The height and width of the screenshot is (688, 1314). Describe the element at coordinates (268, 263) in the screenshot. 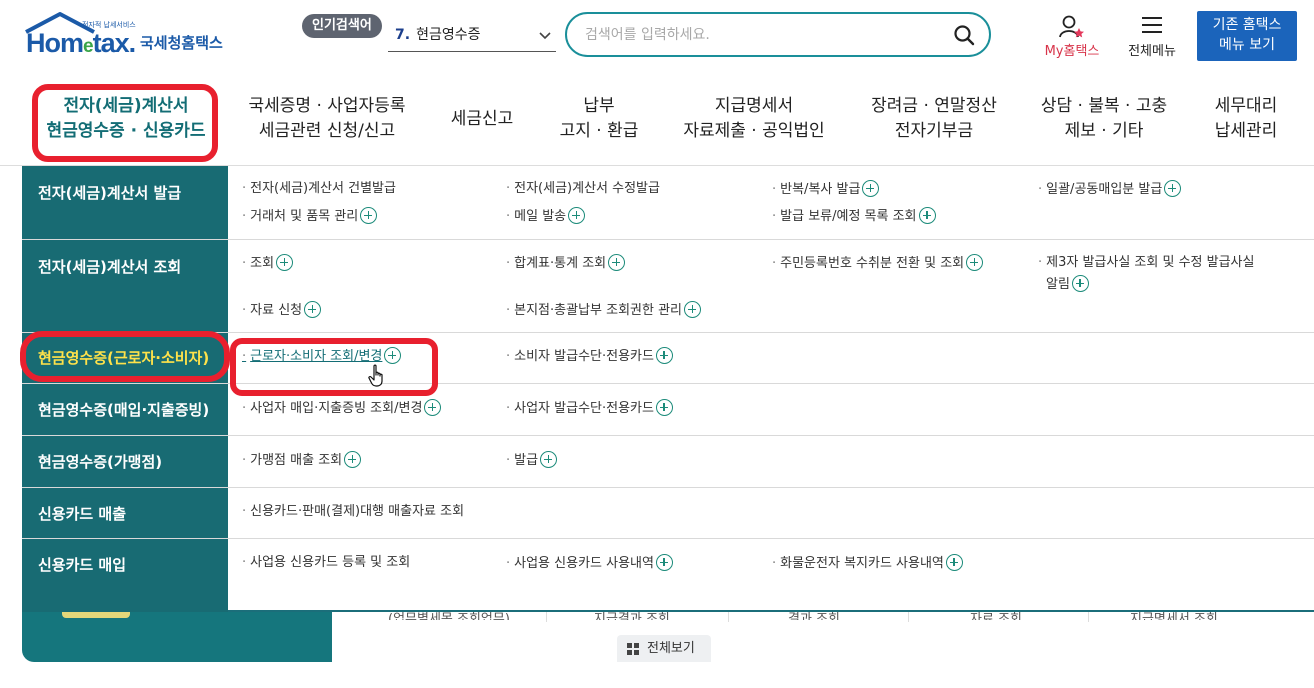

I see `menu-item: · 조회` at that location.